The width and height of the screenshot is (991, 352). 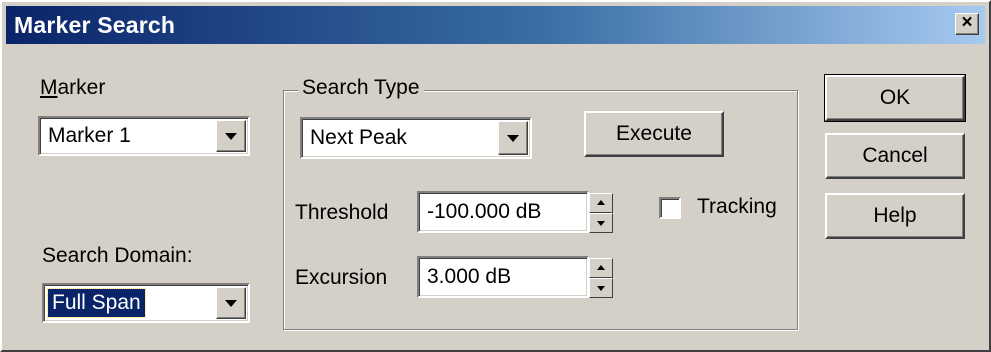 I want to click on title-bar: Marker Search ×, so click(x=495, y=25).